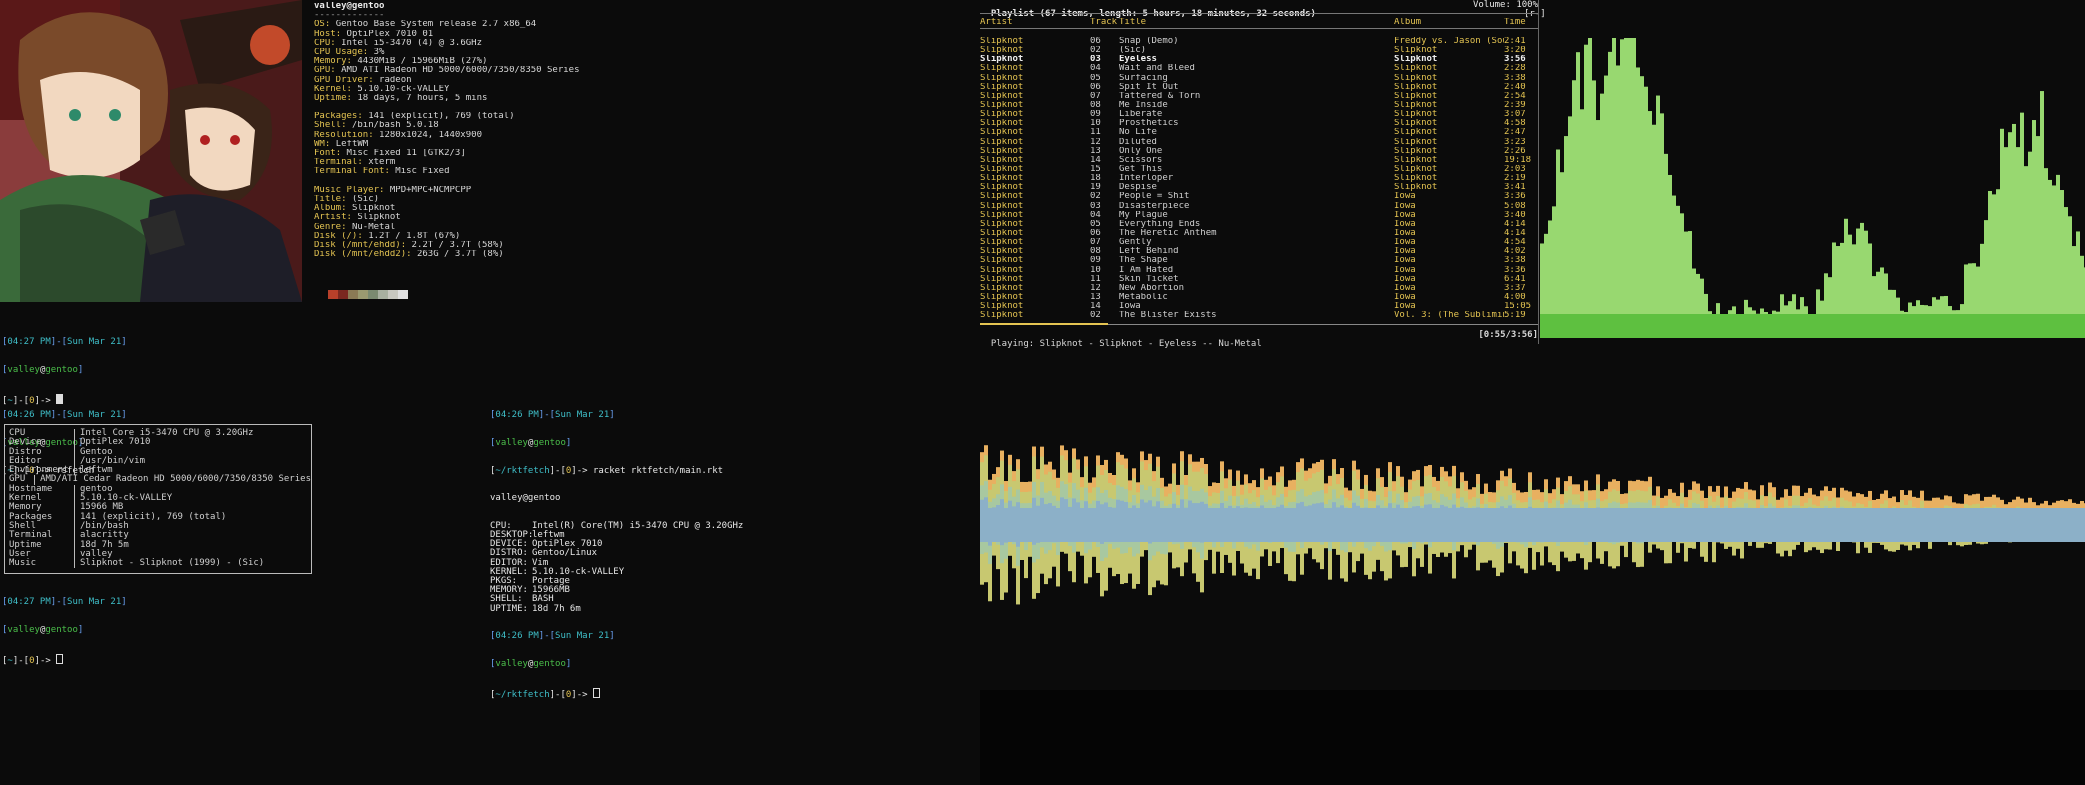 This screenshot has height=785, width=2085. I want to click on track-time: 3:38, so click(1515, 78).